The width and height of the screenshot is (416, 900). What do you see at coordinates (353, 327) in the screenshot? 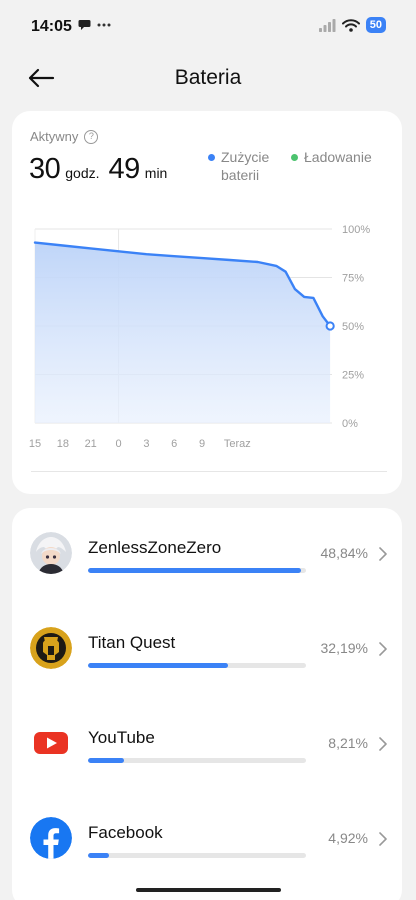
I see `y-tick-label: 50%` at bounding box center [353, 327].